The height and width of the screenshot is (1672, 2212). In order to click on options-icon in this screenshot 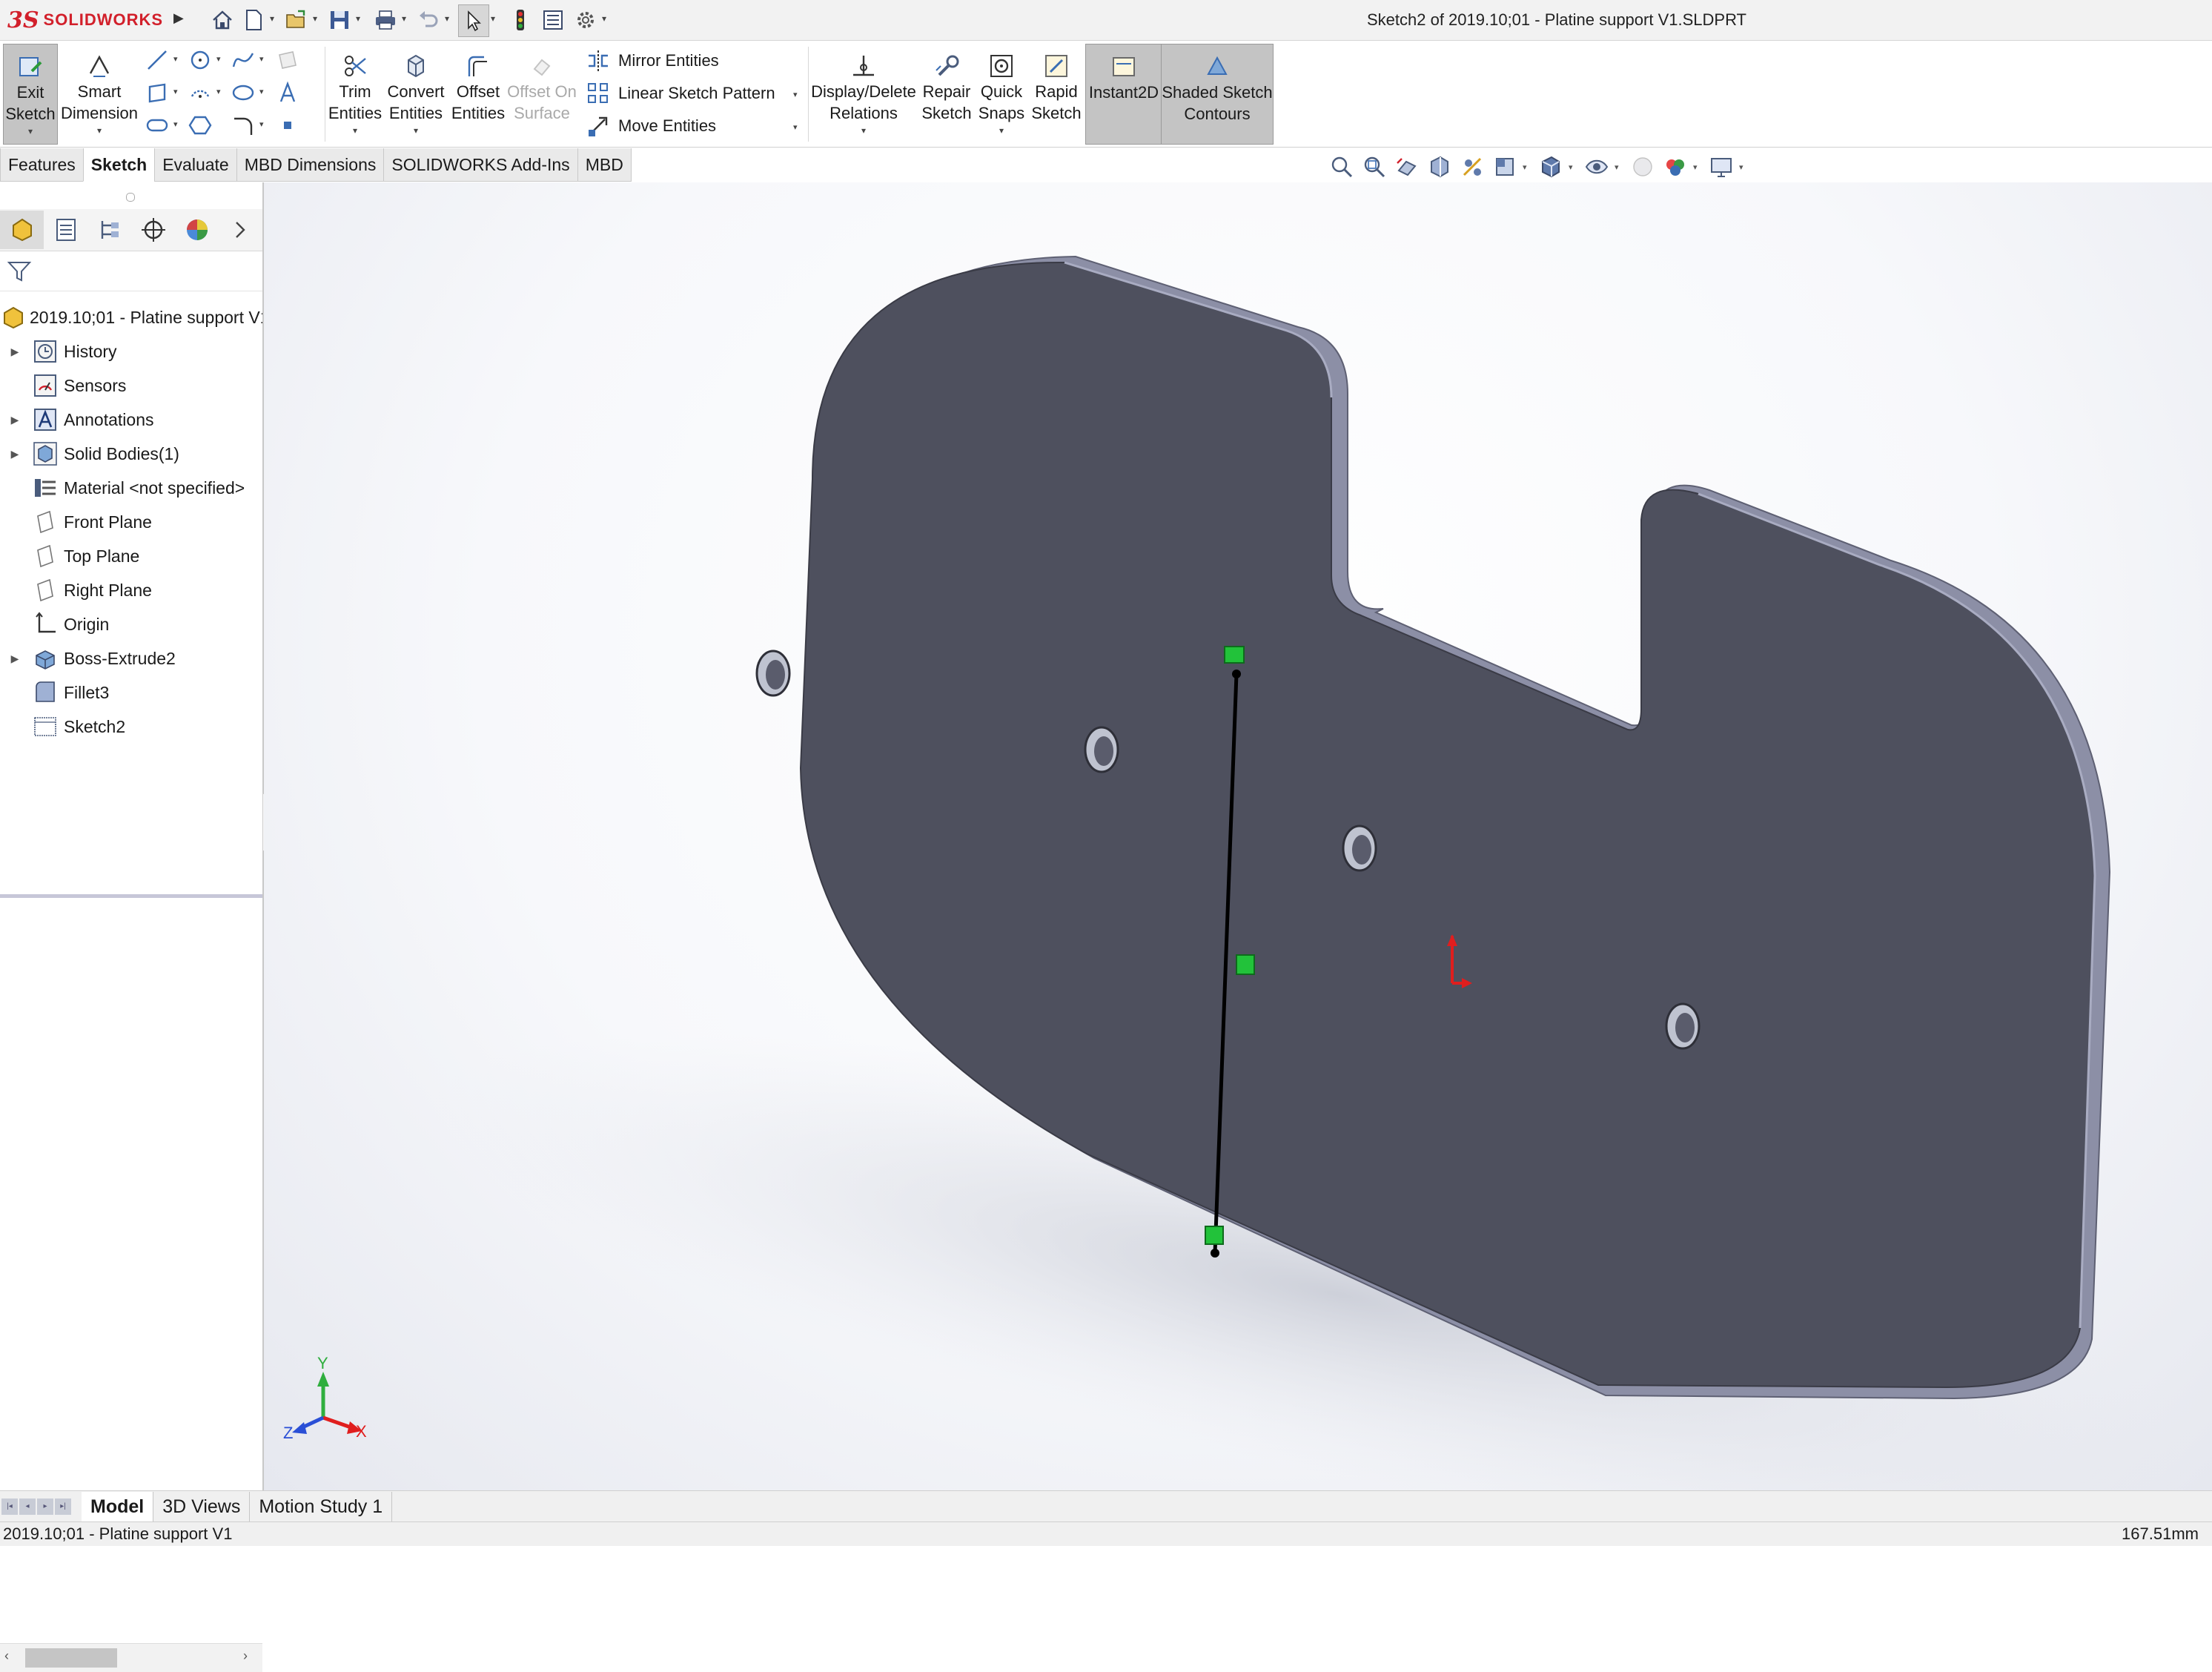, I will do `click(585, 20)`.